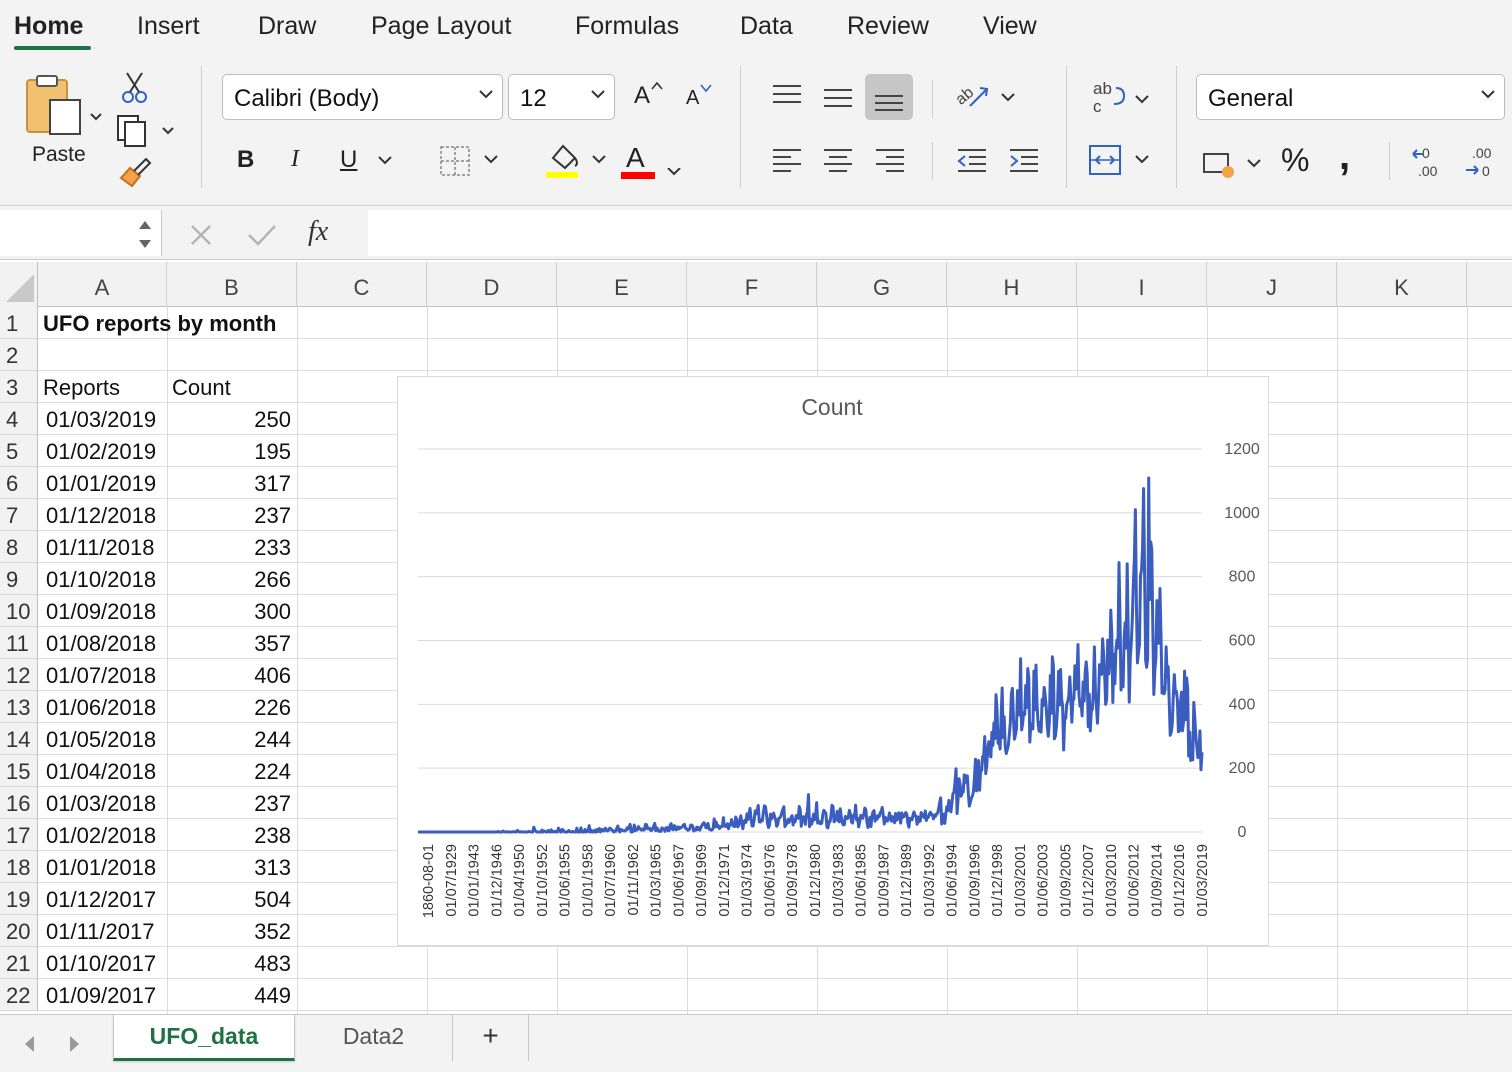  Describe the element at coordinates (287, 26) in the screenshot. I see `tab-draw: Draw` at that location.